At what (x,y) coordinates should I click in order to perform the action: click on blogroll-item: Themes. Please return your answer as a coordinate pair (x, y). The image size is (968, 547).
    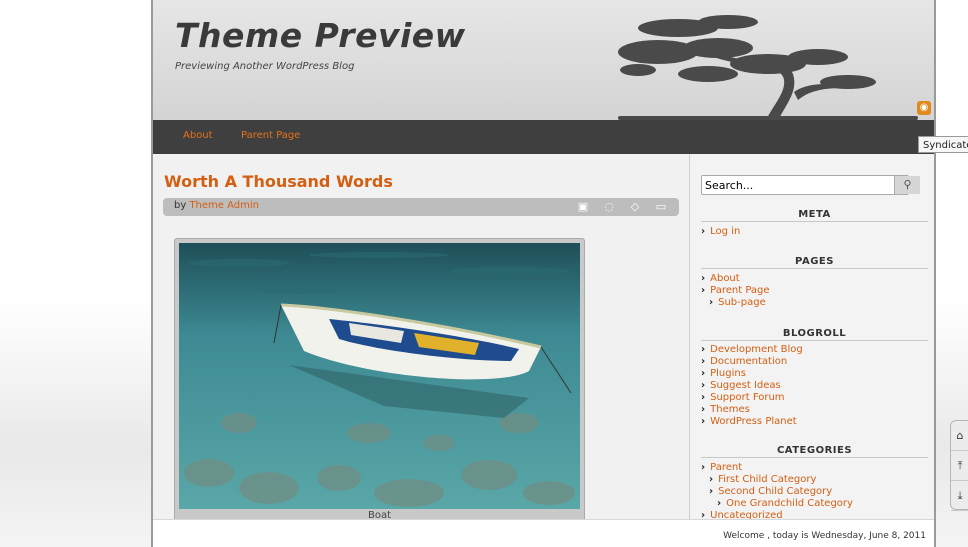
    Looking at the image, I should click on (752, 410).